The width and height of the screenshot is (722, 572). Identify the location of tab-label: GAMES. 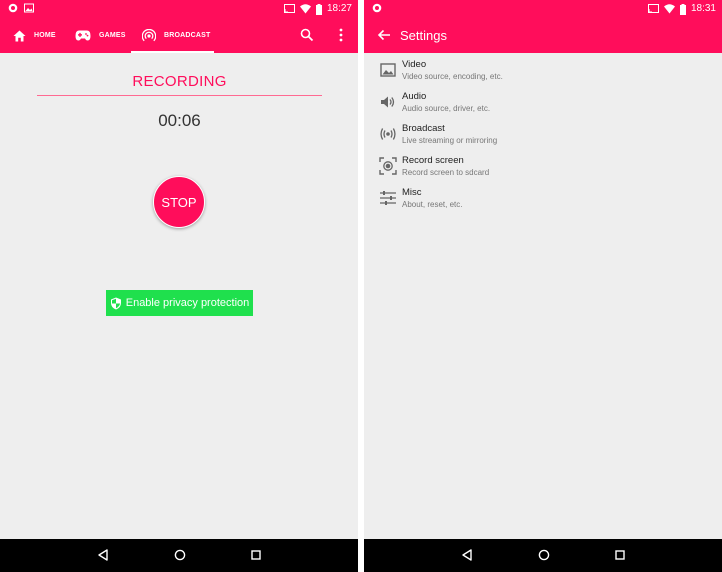
(112, 35).